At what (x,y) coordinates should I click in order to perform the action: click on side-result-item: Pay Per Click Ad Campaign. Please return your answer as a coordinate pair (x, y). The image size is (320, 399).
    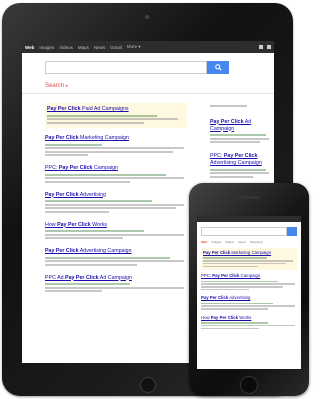
    Looking at the image, I should click on (241, 131).